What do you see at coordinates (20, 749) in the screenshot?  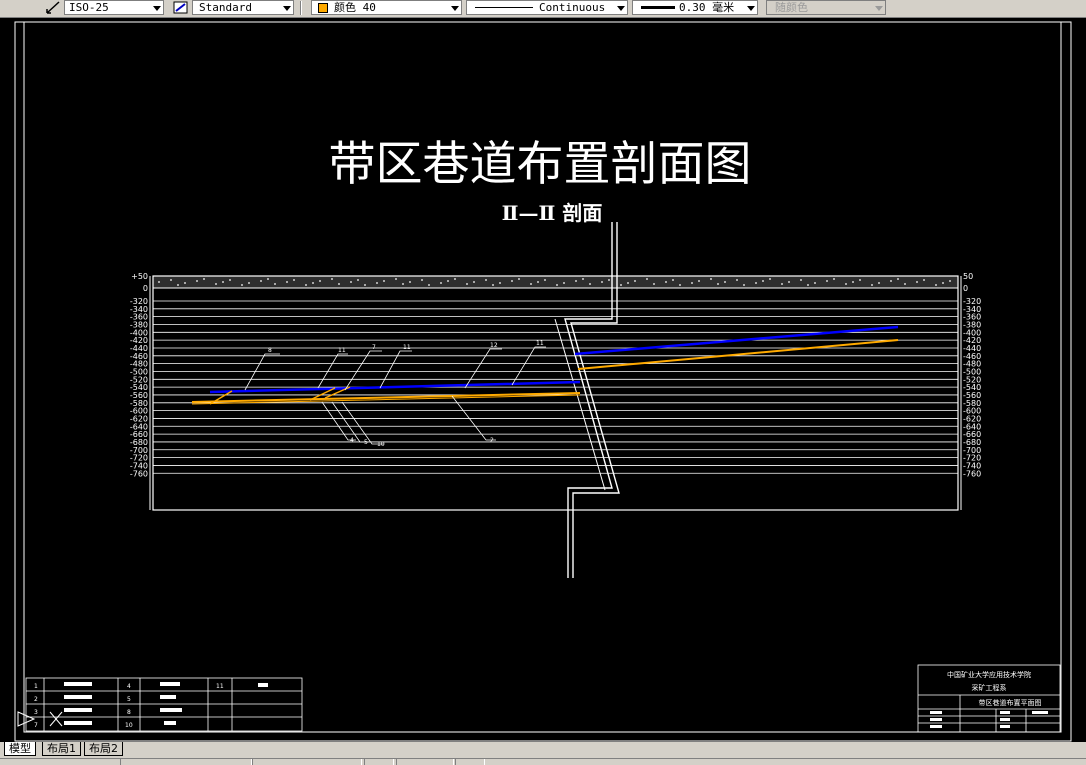 I see `tab-model: 模型` at bounding box center [20, 749].